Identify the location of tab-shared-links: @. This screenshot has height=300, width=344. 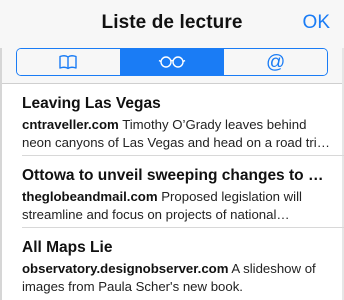
(275, 62).